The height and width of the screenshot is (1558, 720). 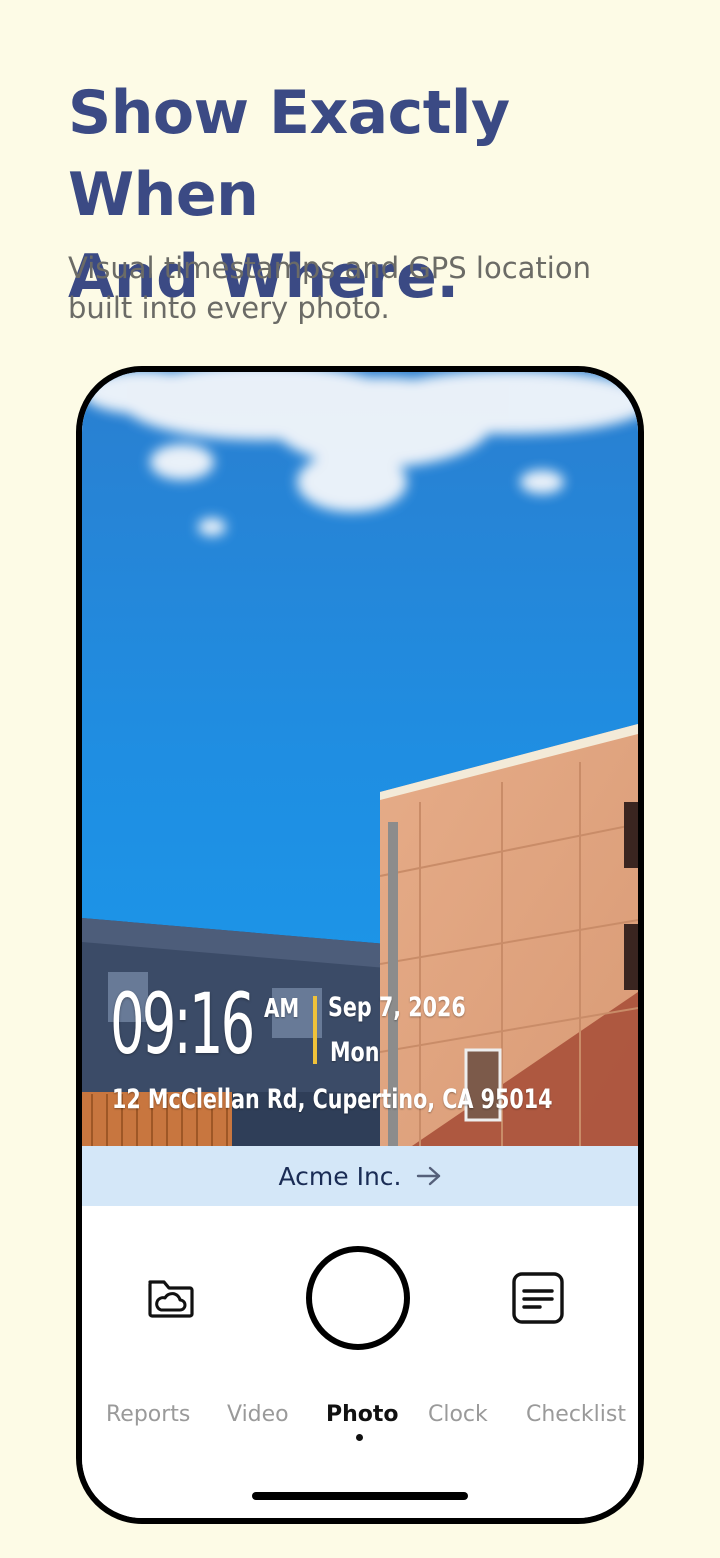 I want to click on mode-clock: Clock, so click(x=458, y=1414).